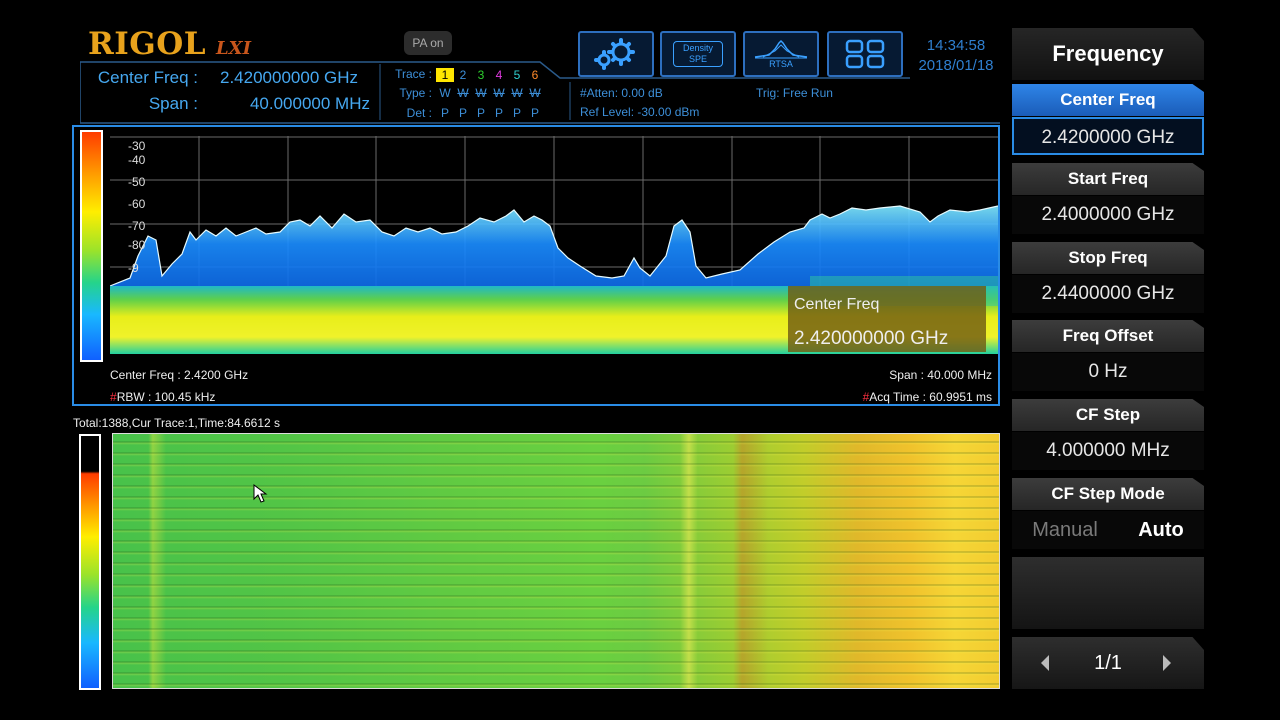  Describe the element at coordinates (260, 493) in the screenshot. I see `mouse-cursor-icon` at that location.